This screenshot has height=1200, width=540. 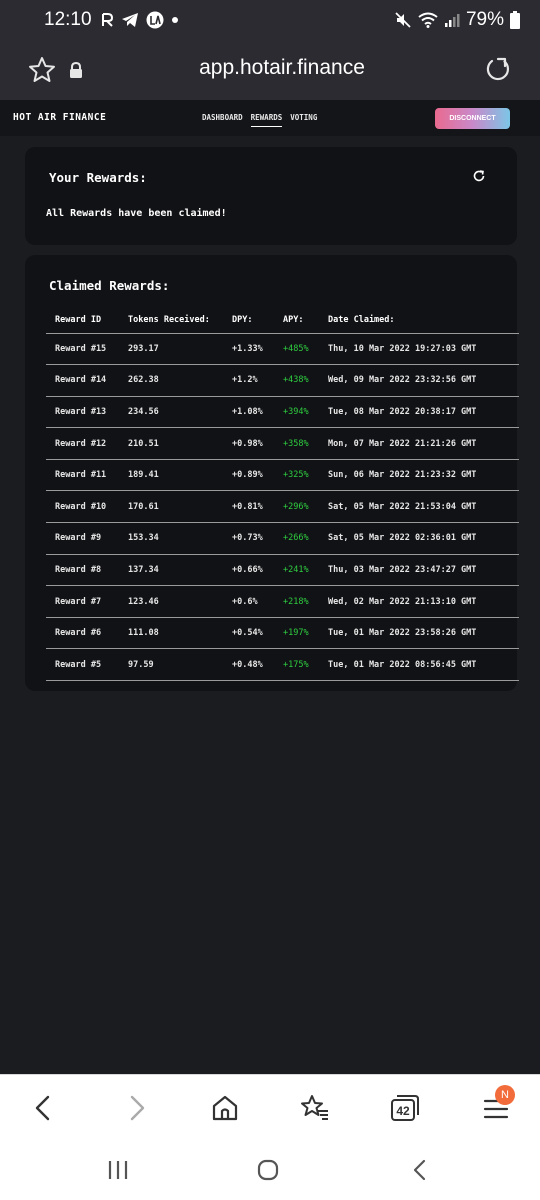 What do you see at coordinates (303, 120) in the screenshot?
I see `nav-voting: VOTING` at bounding box center [303, 120].